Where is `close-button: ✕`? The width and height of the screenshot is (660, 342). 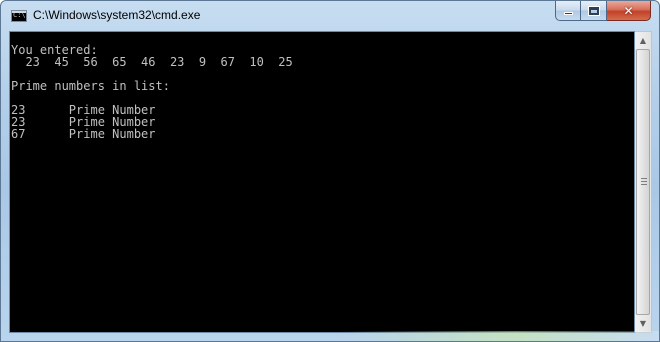
close-button: ✕ is located at coordinates (629, 11).